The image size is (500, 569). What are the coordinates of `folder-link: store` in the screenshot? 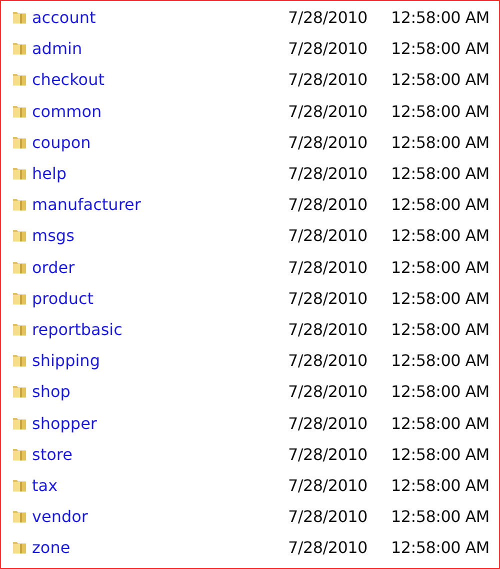 It's located at (52, 454).